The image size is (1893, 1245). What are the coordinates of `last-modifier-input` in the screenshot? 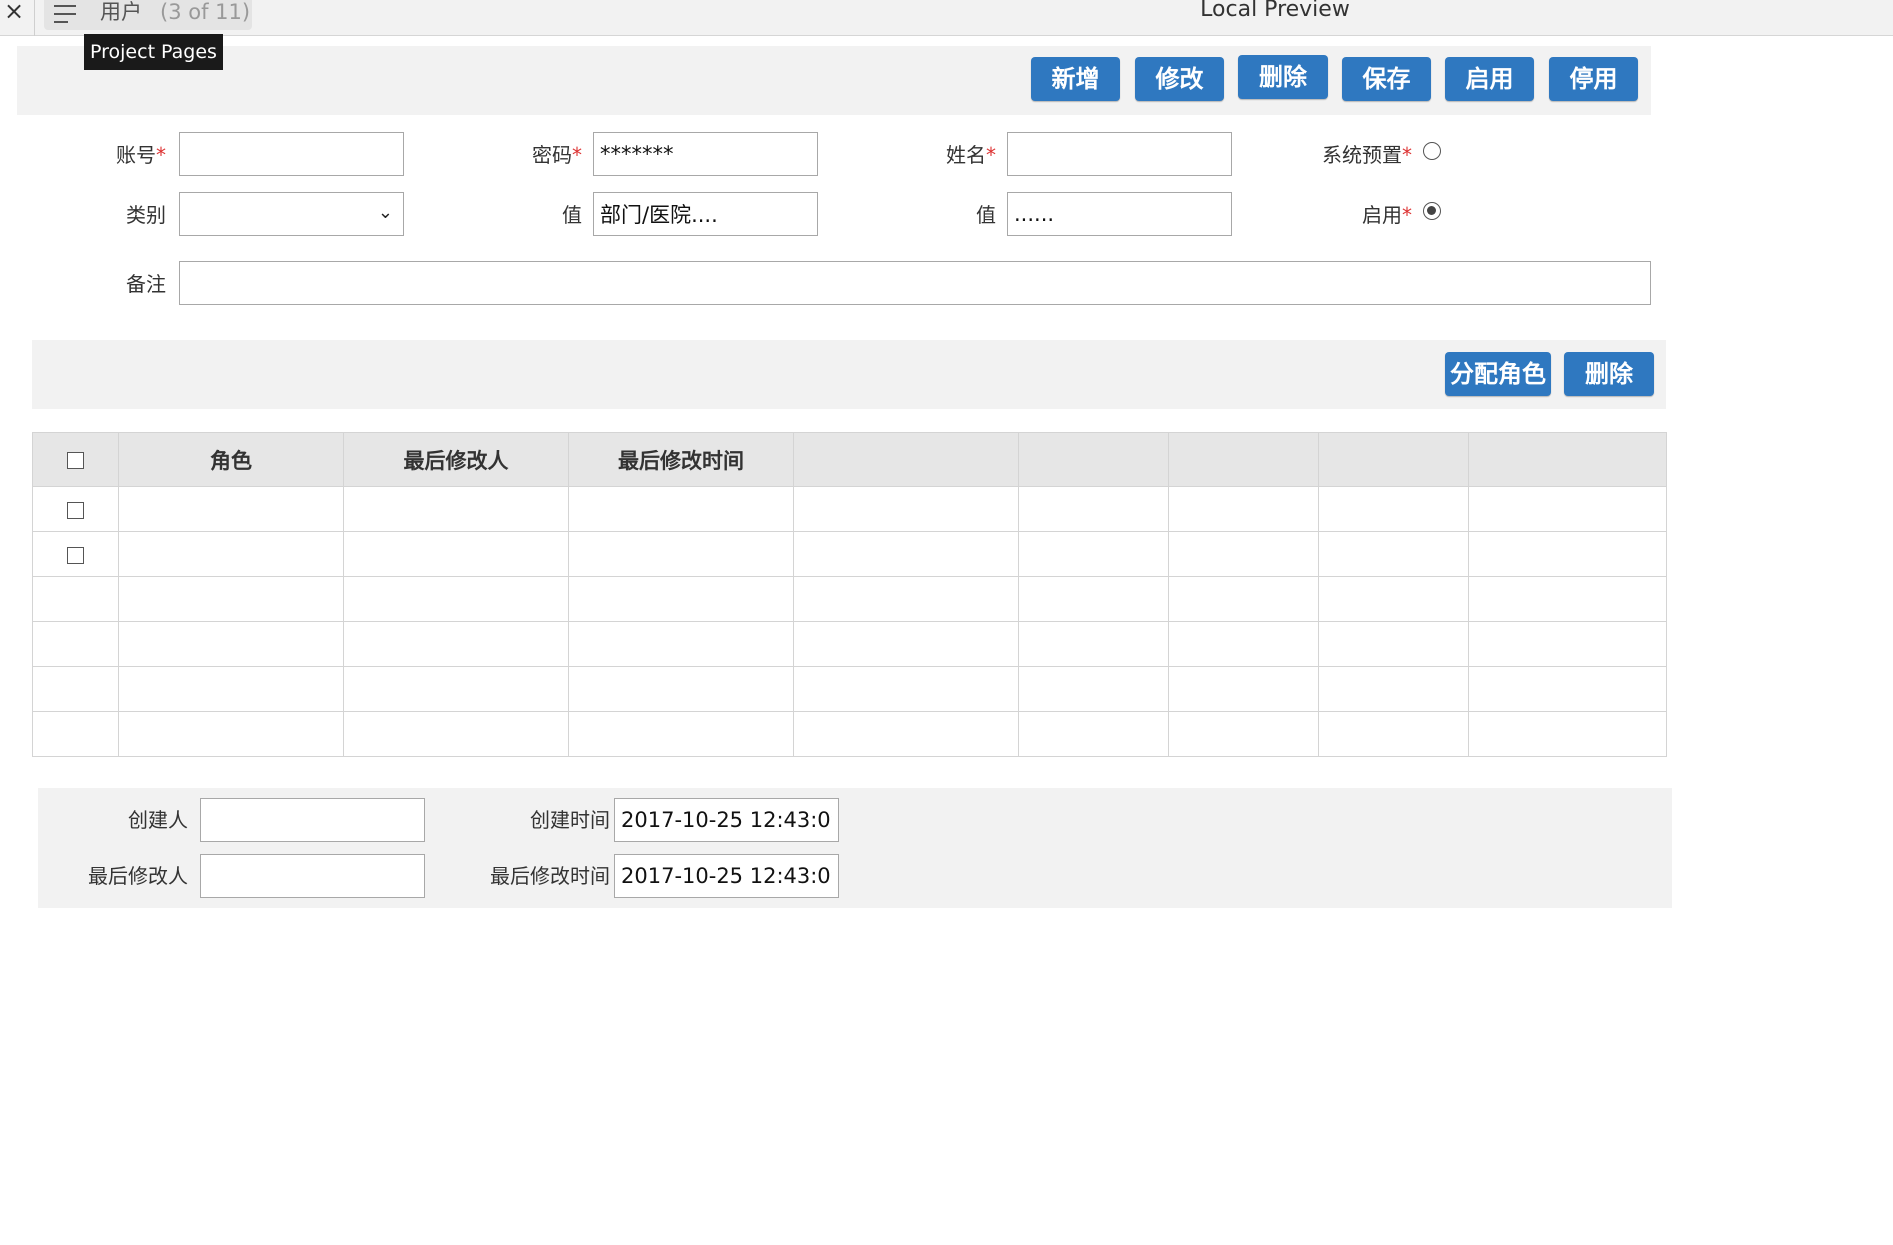 It's located at (312, 876).